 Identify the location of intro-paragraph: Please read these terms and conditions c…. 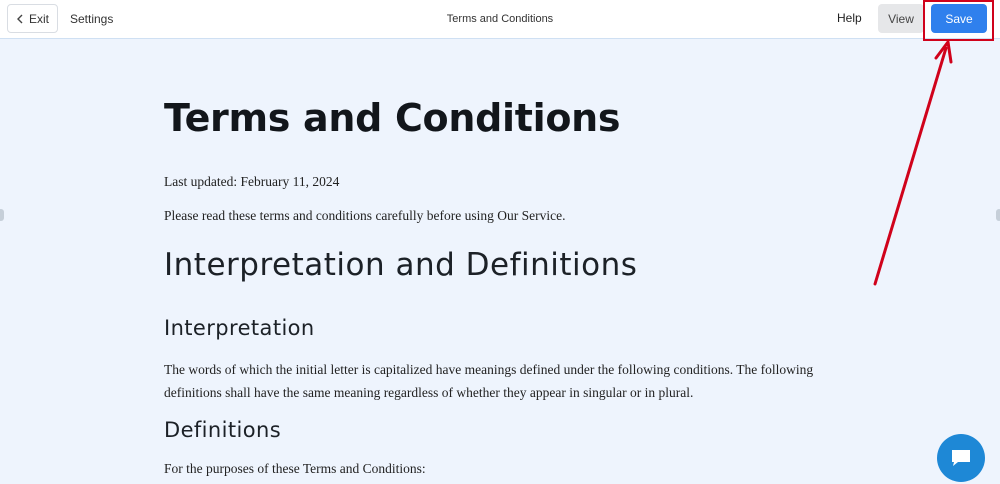
(365, 215).